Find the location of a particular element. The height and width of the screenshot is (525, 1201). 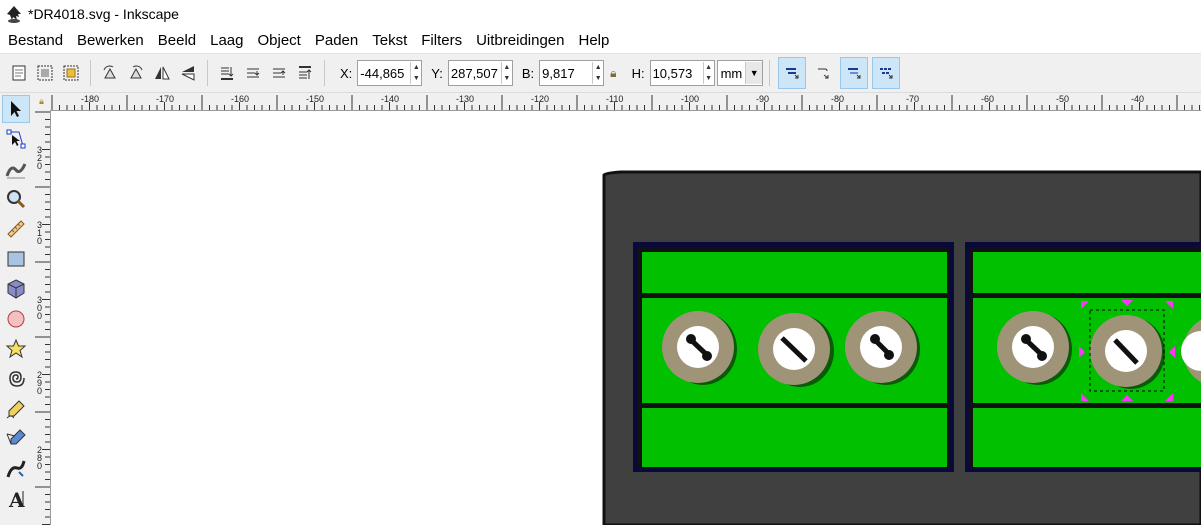

scale-corners-toggle is located at coordinates (823, 73).